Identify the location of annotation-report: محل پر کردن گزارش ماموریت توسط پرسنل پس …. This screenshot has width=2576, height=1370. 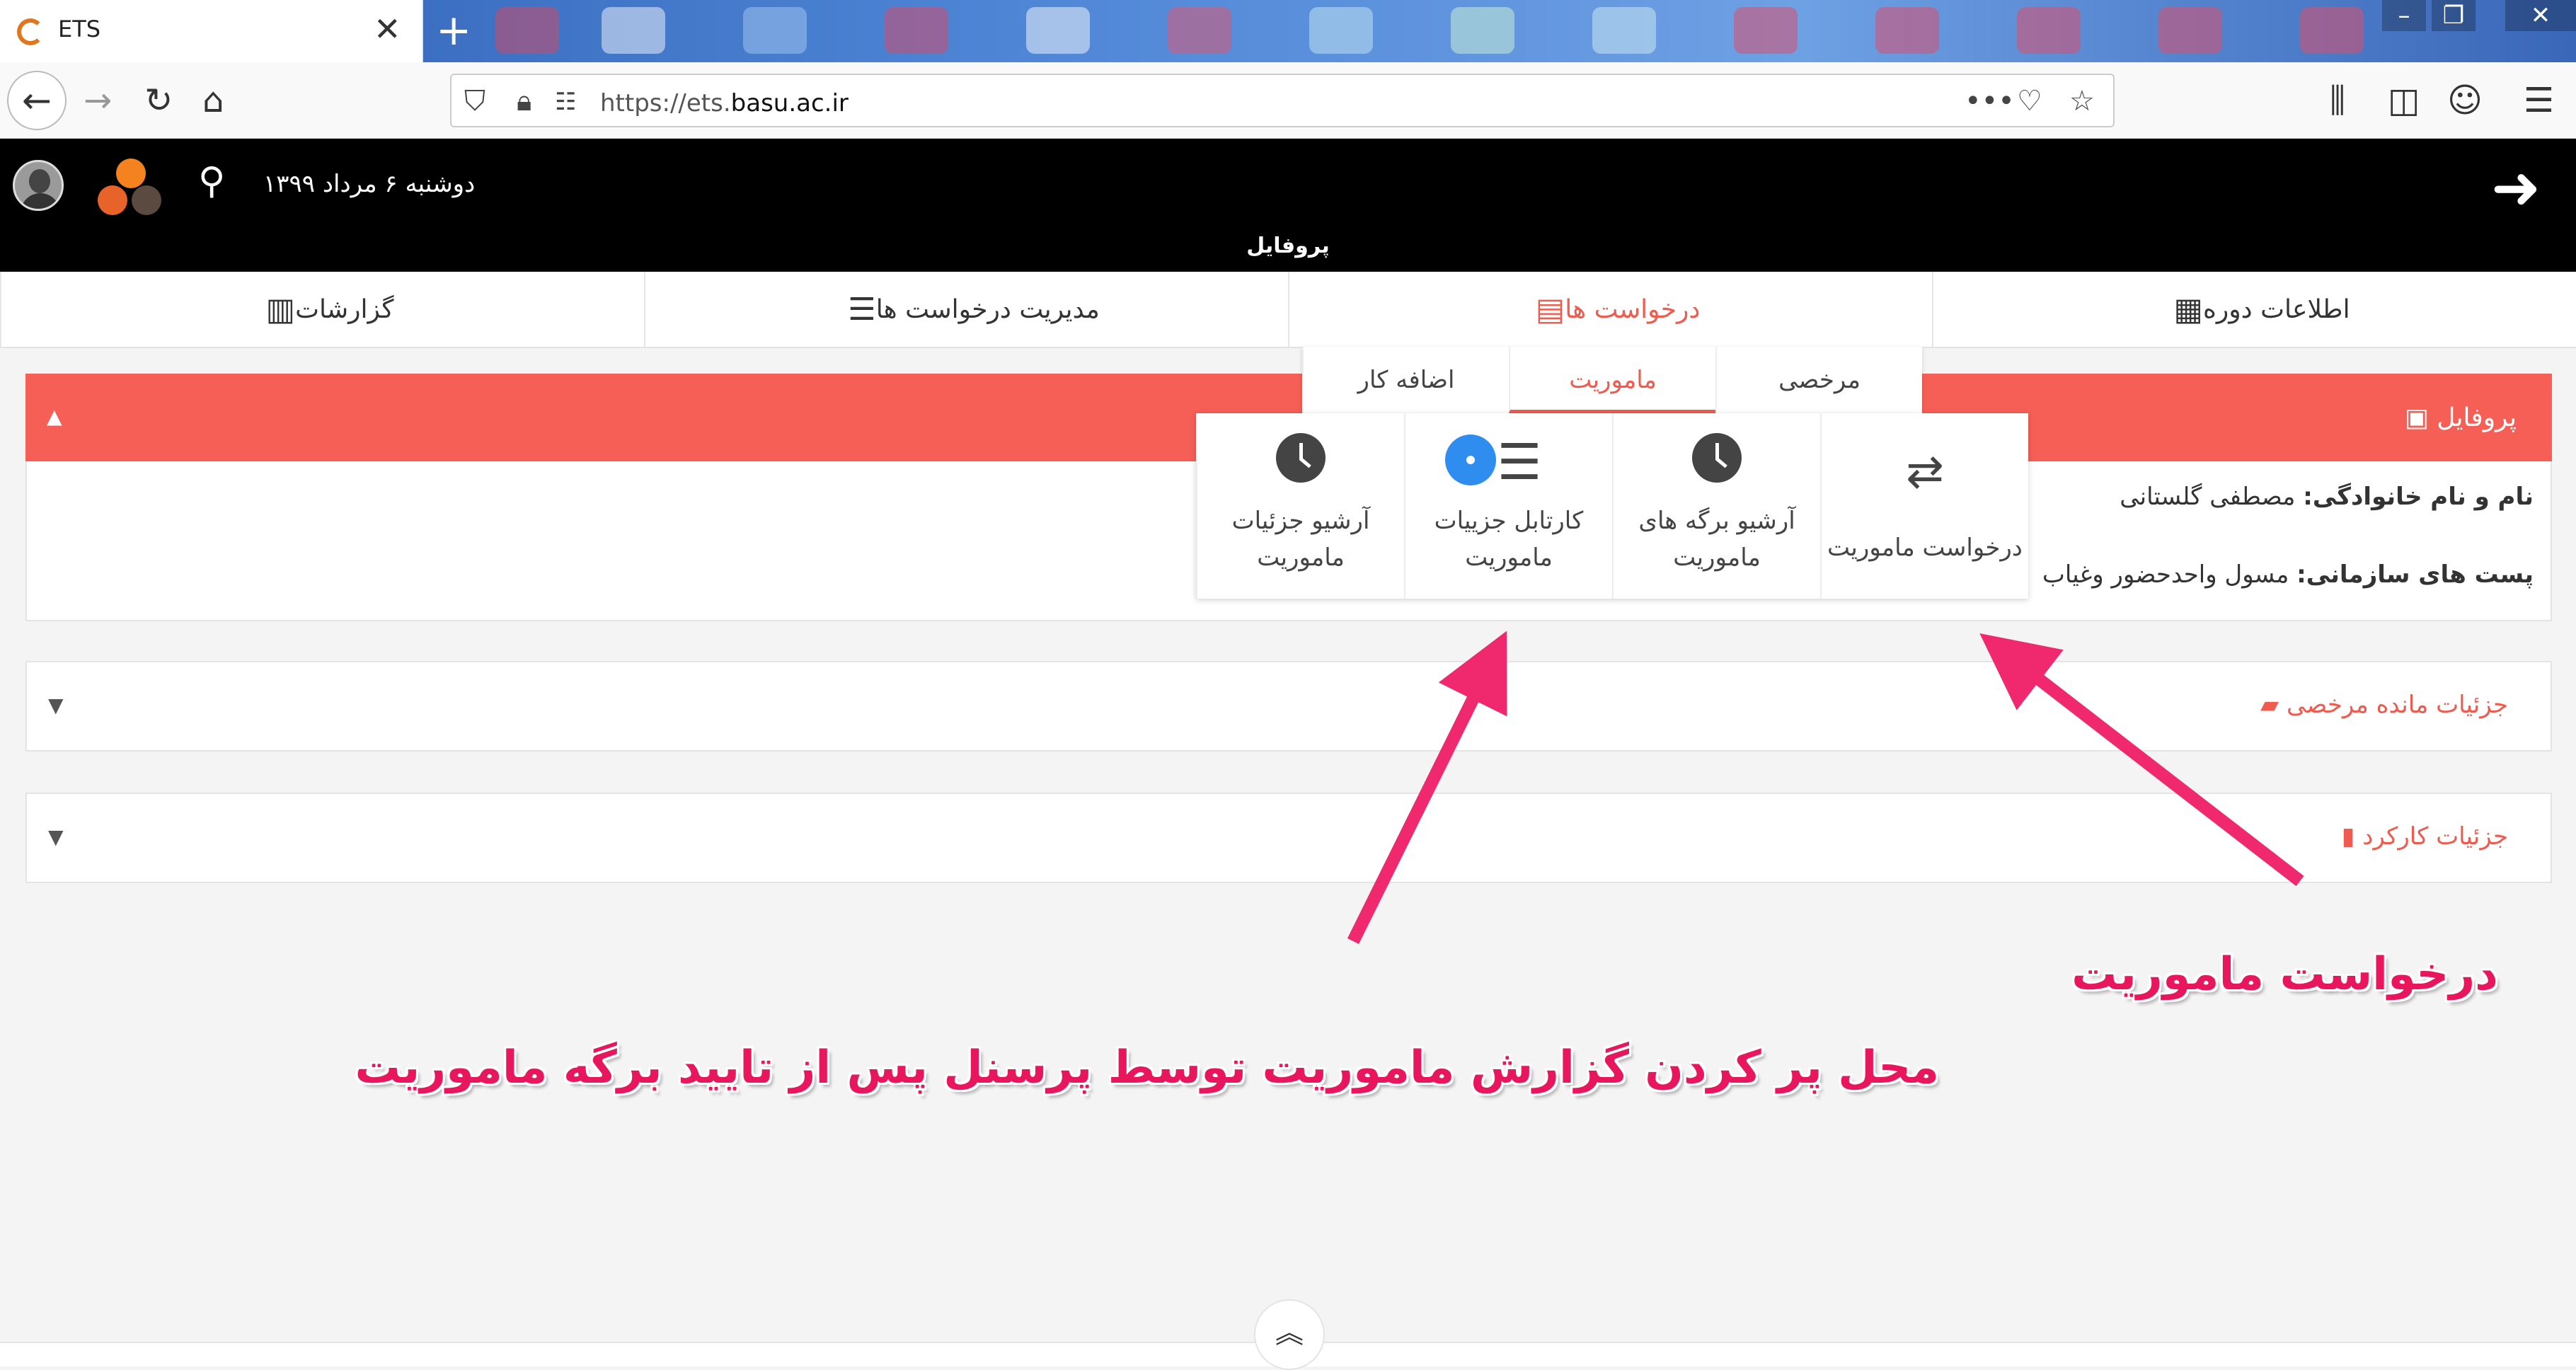
(1148, 1068).